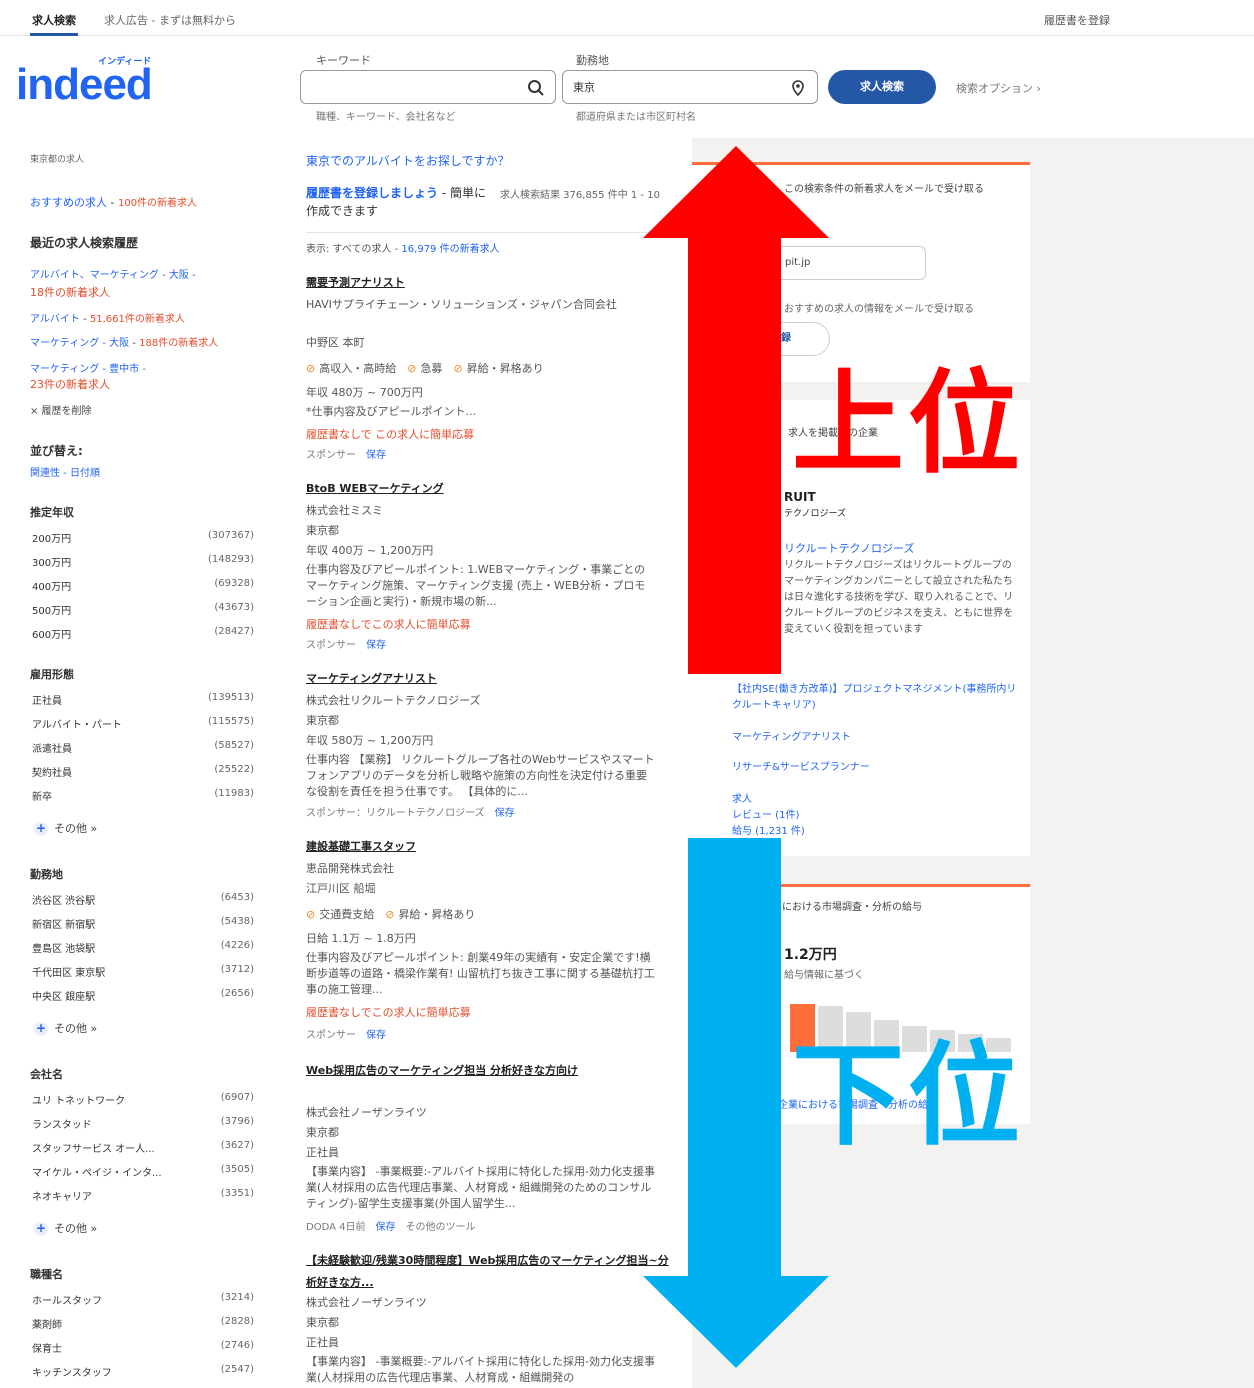  I want to click on company-reviews-link: レビュー (1件), so click(765, 813).